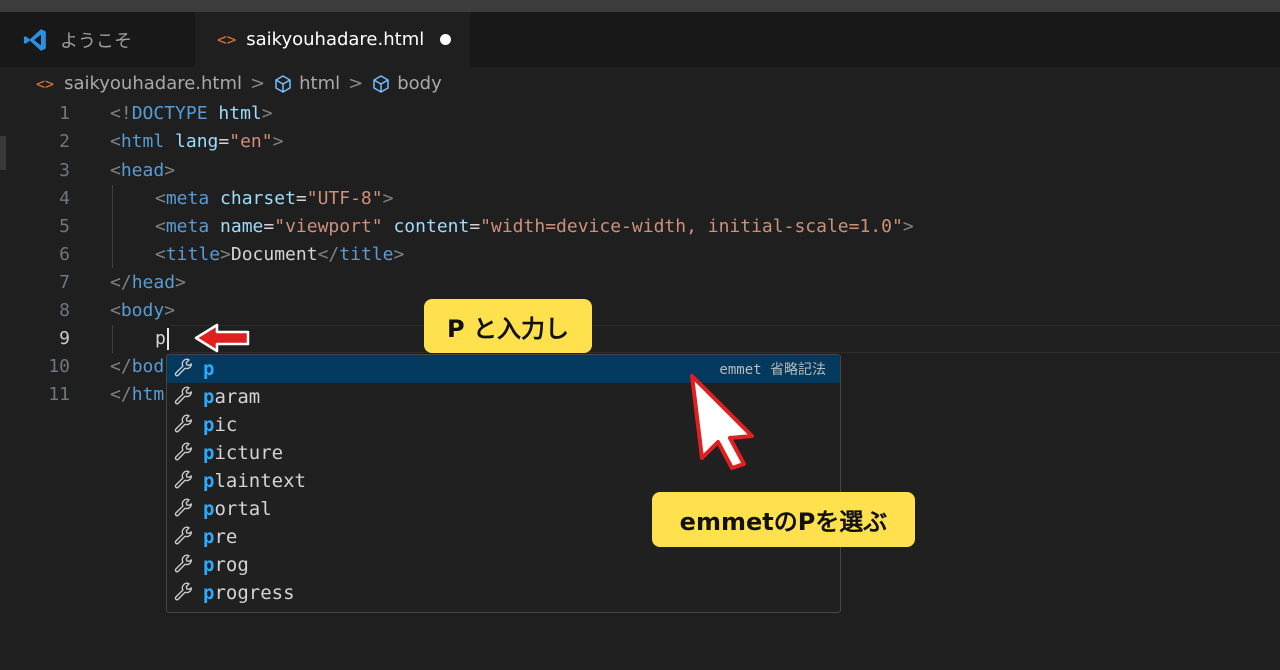 This screenshot has width=1280, height=670. Describe the element at coordinates (508, 326) in the screenshot. I see `annotation-callout-type-p: P と入力し` at that location.